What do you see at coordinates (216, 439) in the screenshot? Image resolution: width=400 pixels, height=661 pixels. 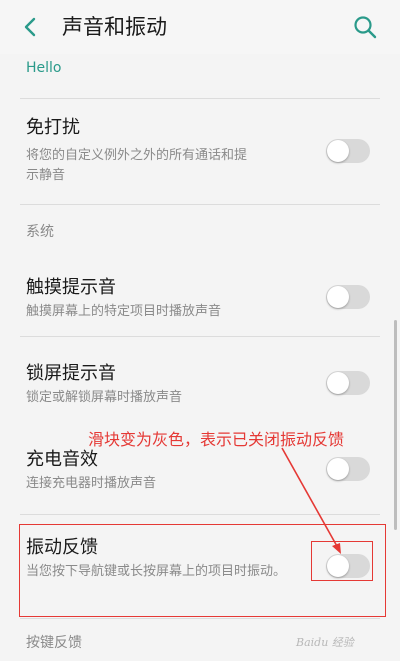 I see `annotation-label: 滑块变为灰色，表示已关闭振动反馈` at bounding box center [216, 439].